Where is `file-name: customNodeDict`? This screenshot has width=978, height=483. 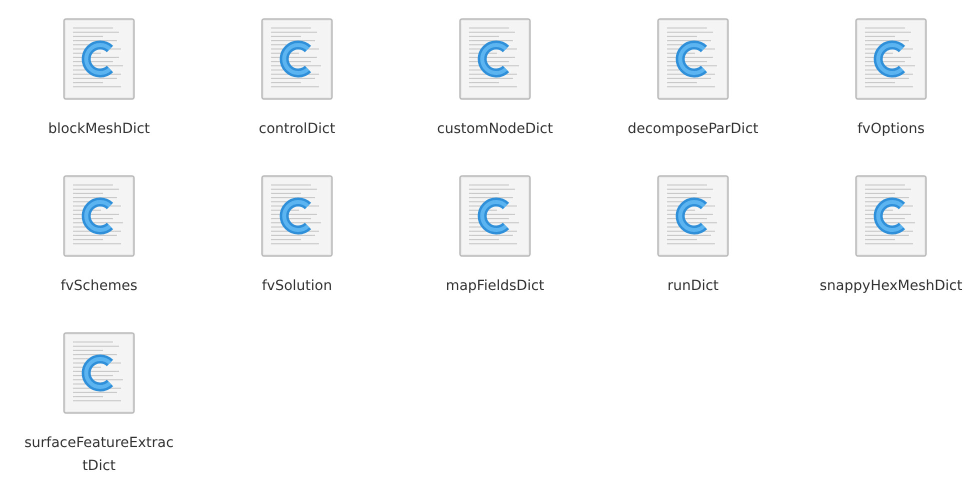 file-name: customNodeDict is located at coordinates (495, 129).